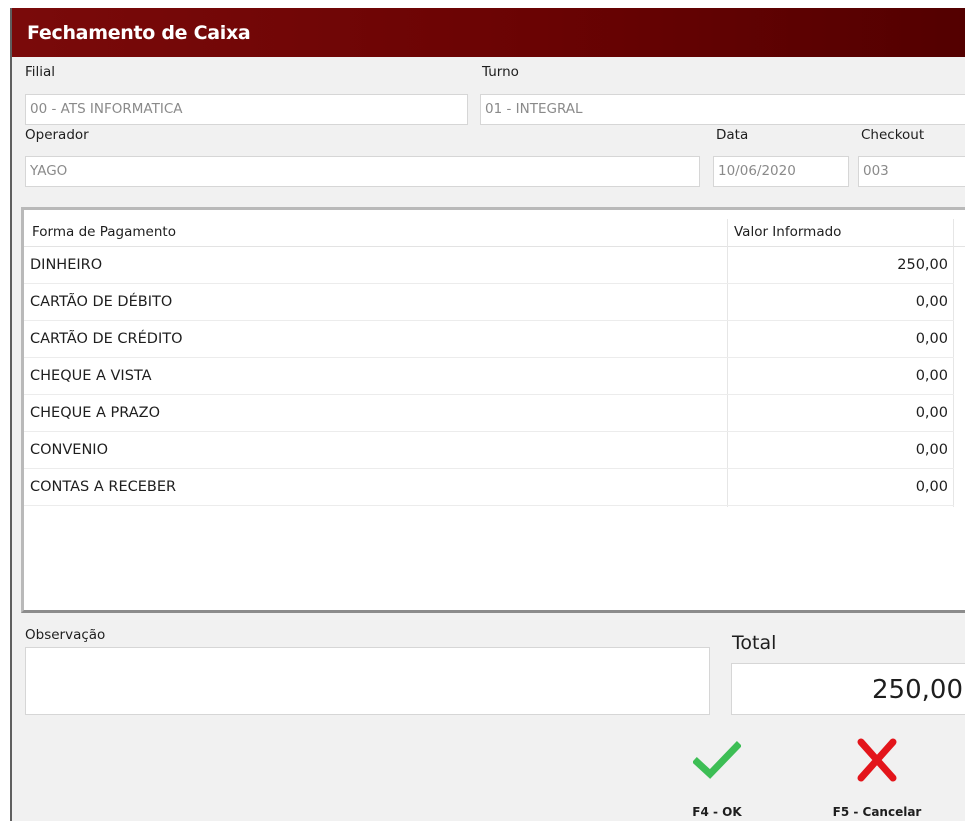  Describe the element at coordinates (104, 232) in the screenshot. I see `column-header-forma: Forma de Pagamento` at that location.